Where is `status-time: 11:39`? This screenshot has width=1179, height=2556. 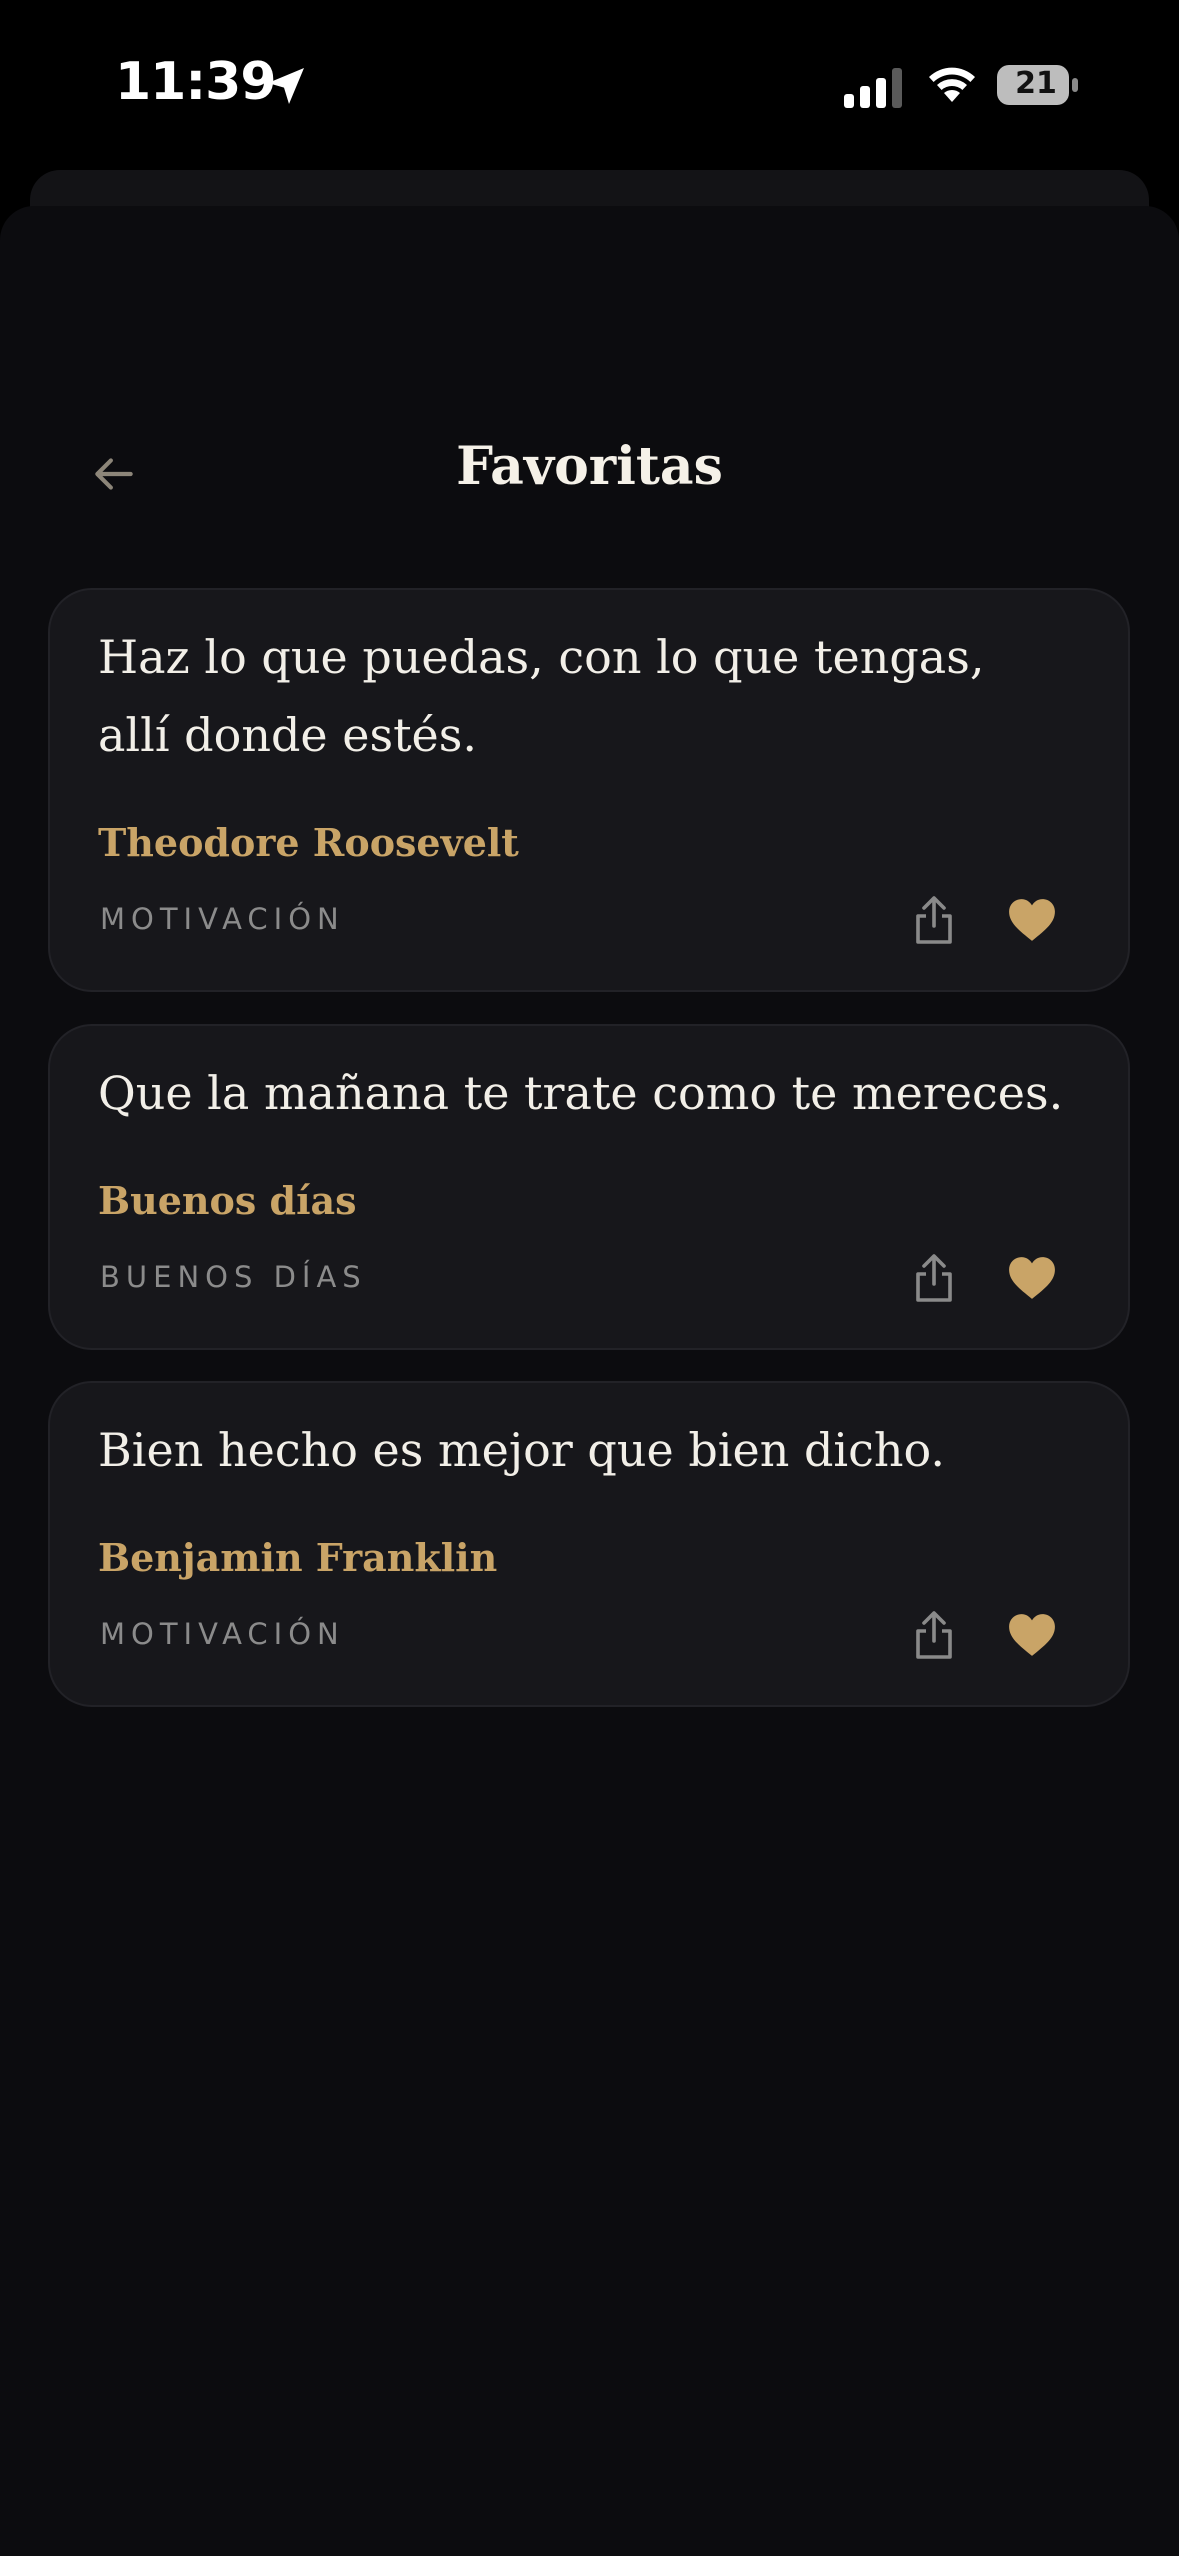
status-time: 11:39 is located at coordinates (196, 82).